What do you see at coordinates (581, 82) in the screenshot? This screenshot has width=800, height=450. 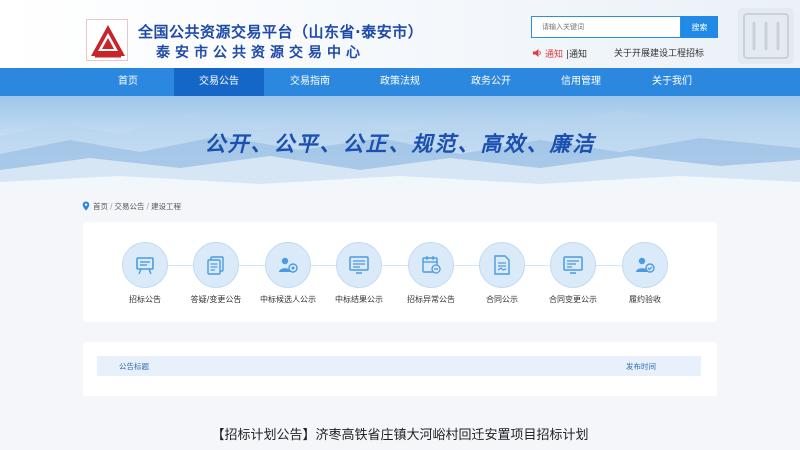 I see `nav-credit: 信用管理` at bounding box center [581, 82].